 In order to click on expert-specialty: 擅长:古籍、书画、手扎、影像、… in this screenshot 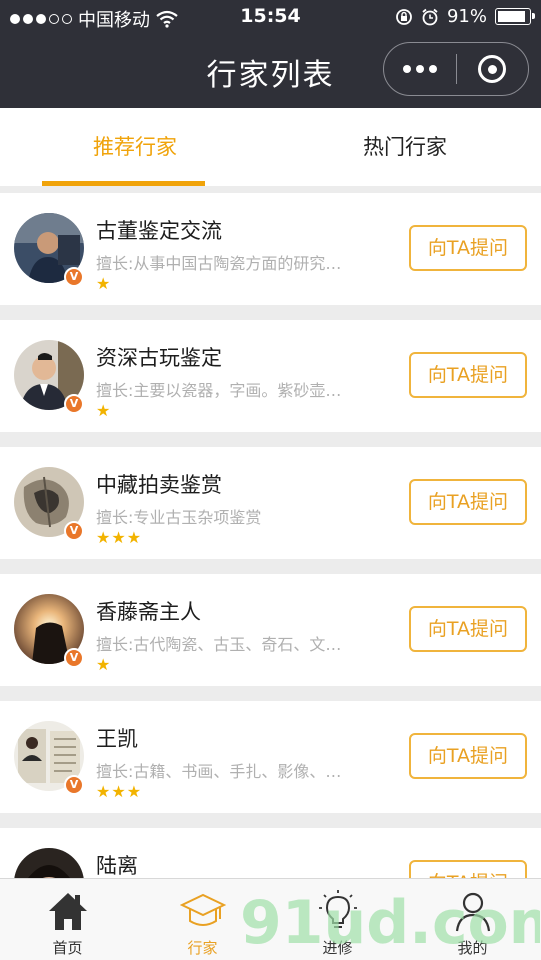, I will do `click(219, 771)`.